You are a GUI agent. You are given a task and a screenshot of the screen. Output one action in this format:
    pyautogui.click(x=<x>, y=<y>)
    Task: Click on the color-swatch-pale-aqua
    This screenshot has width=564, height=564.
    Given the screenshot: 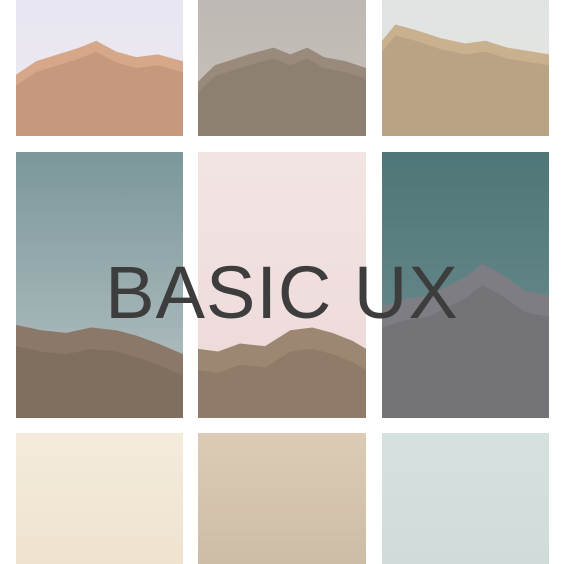 What is the action you would take?
    pyautogui.click(x=465, y=498)
    